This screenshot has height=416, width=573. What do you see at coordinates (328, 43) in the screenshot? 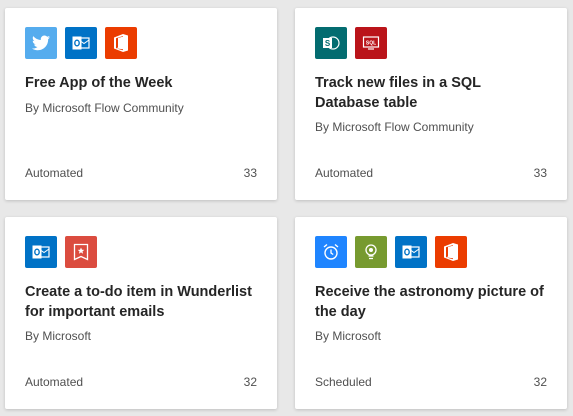
I see `svg-text: S` at bounding box center [328, 43].